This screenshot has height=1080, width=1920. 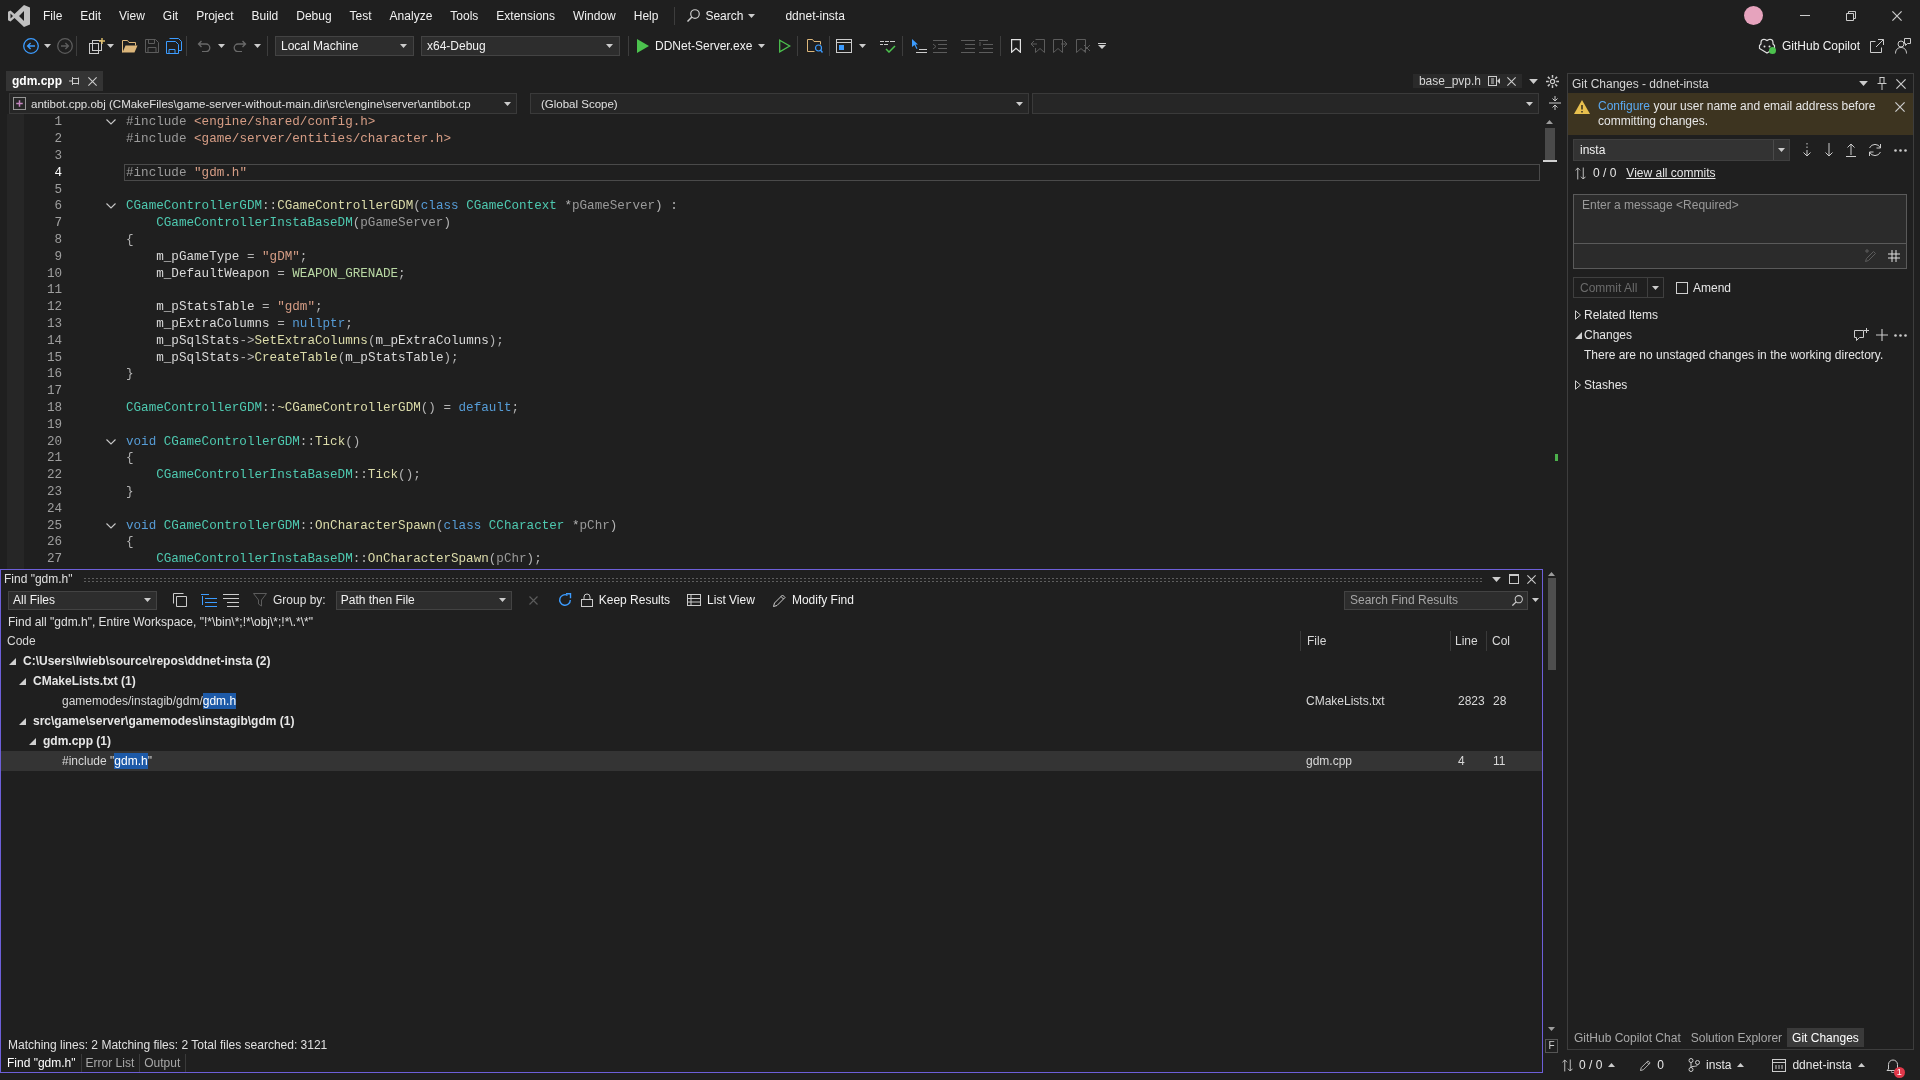 I want to click on spell-check-icon, so click(x=888, y=46).